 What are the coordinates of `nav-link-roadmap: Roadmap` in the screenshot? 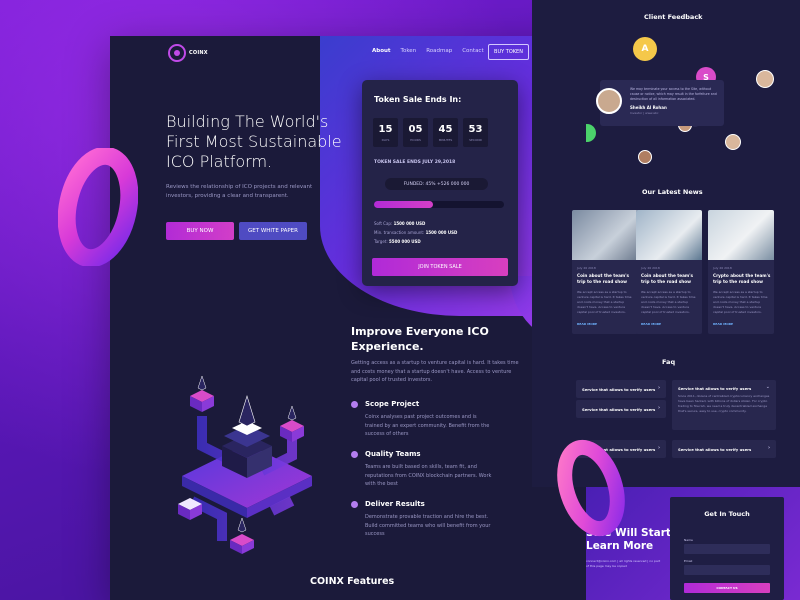 It's located at (439, 51).